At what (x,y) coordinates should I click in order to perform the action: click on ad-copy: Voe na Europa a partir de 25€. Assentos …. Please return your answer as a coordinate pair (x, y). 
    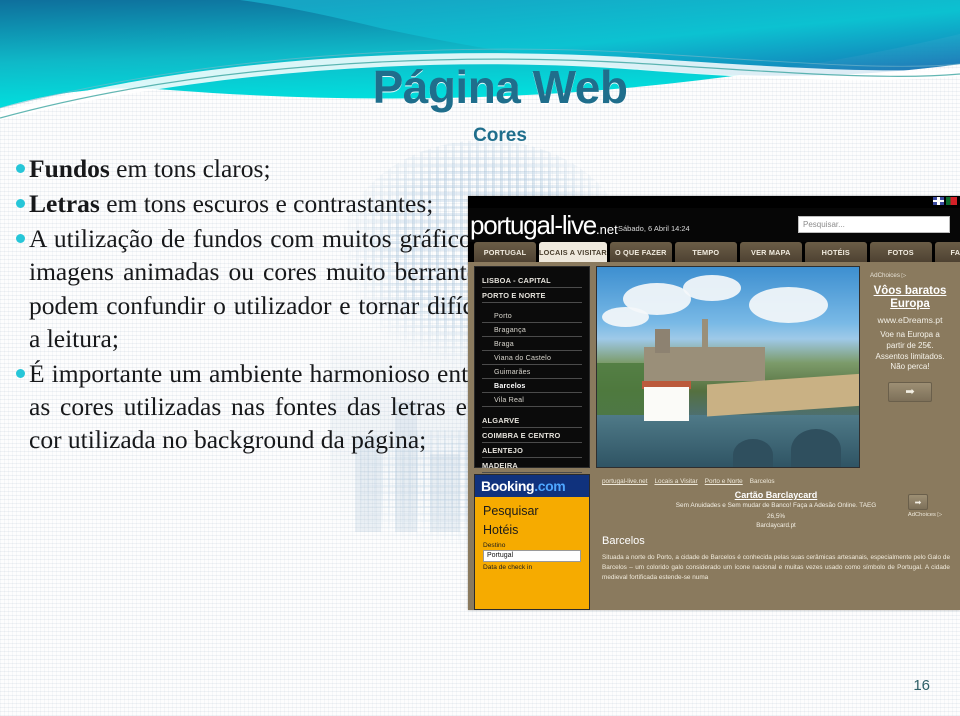
    Looking at the image, I should click on (910, 351).